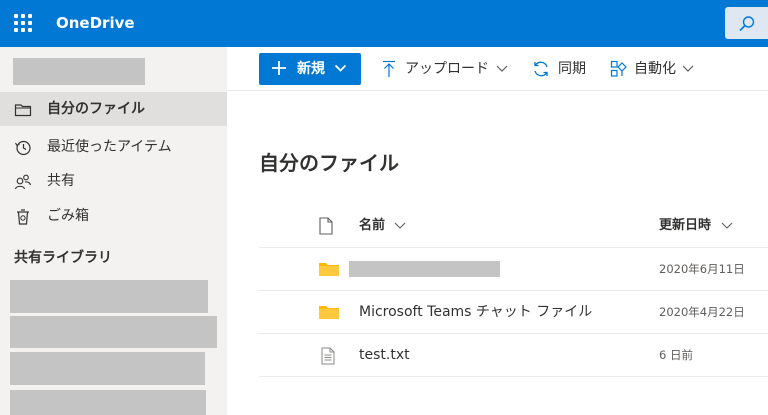 This screenshot has height=415, width=768. What do you see at coordinates (389, 69) in the screenshot?
I see `upload-icon` at bounding box center [389, 69].